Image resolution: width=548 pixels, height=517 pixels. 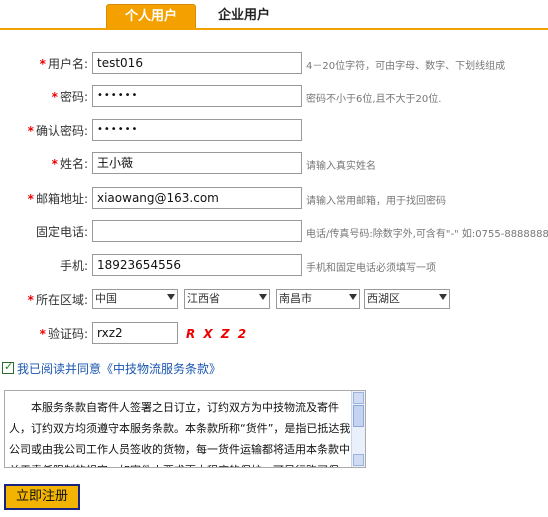 What do you see at coordinates (427, 234) in the screenshot?
I see `phone-hint: 电话/传真号码:除数字外,可含有"-" 如:0755-88888888` at bounding box center [427, 234].